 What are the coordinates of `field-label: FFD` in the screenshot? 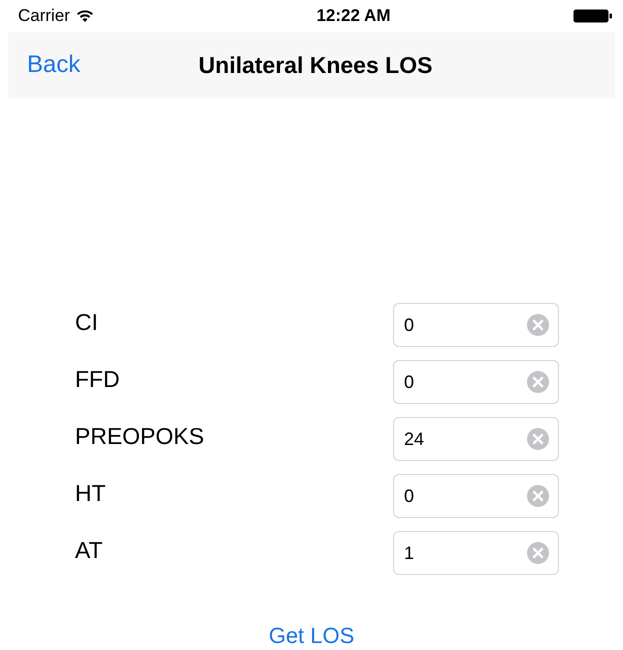 It's located at (97, 379).